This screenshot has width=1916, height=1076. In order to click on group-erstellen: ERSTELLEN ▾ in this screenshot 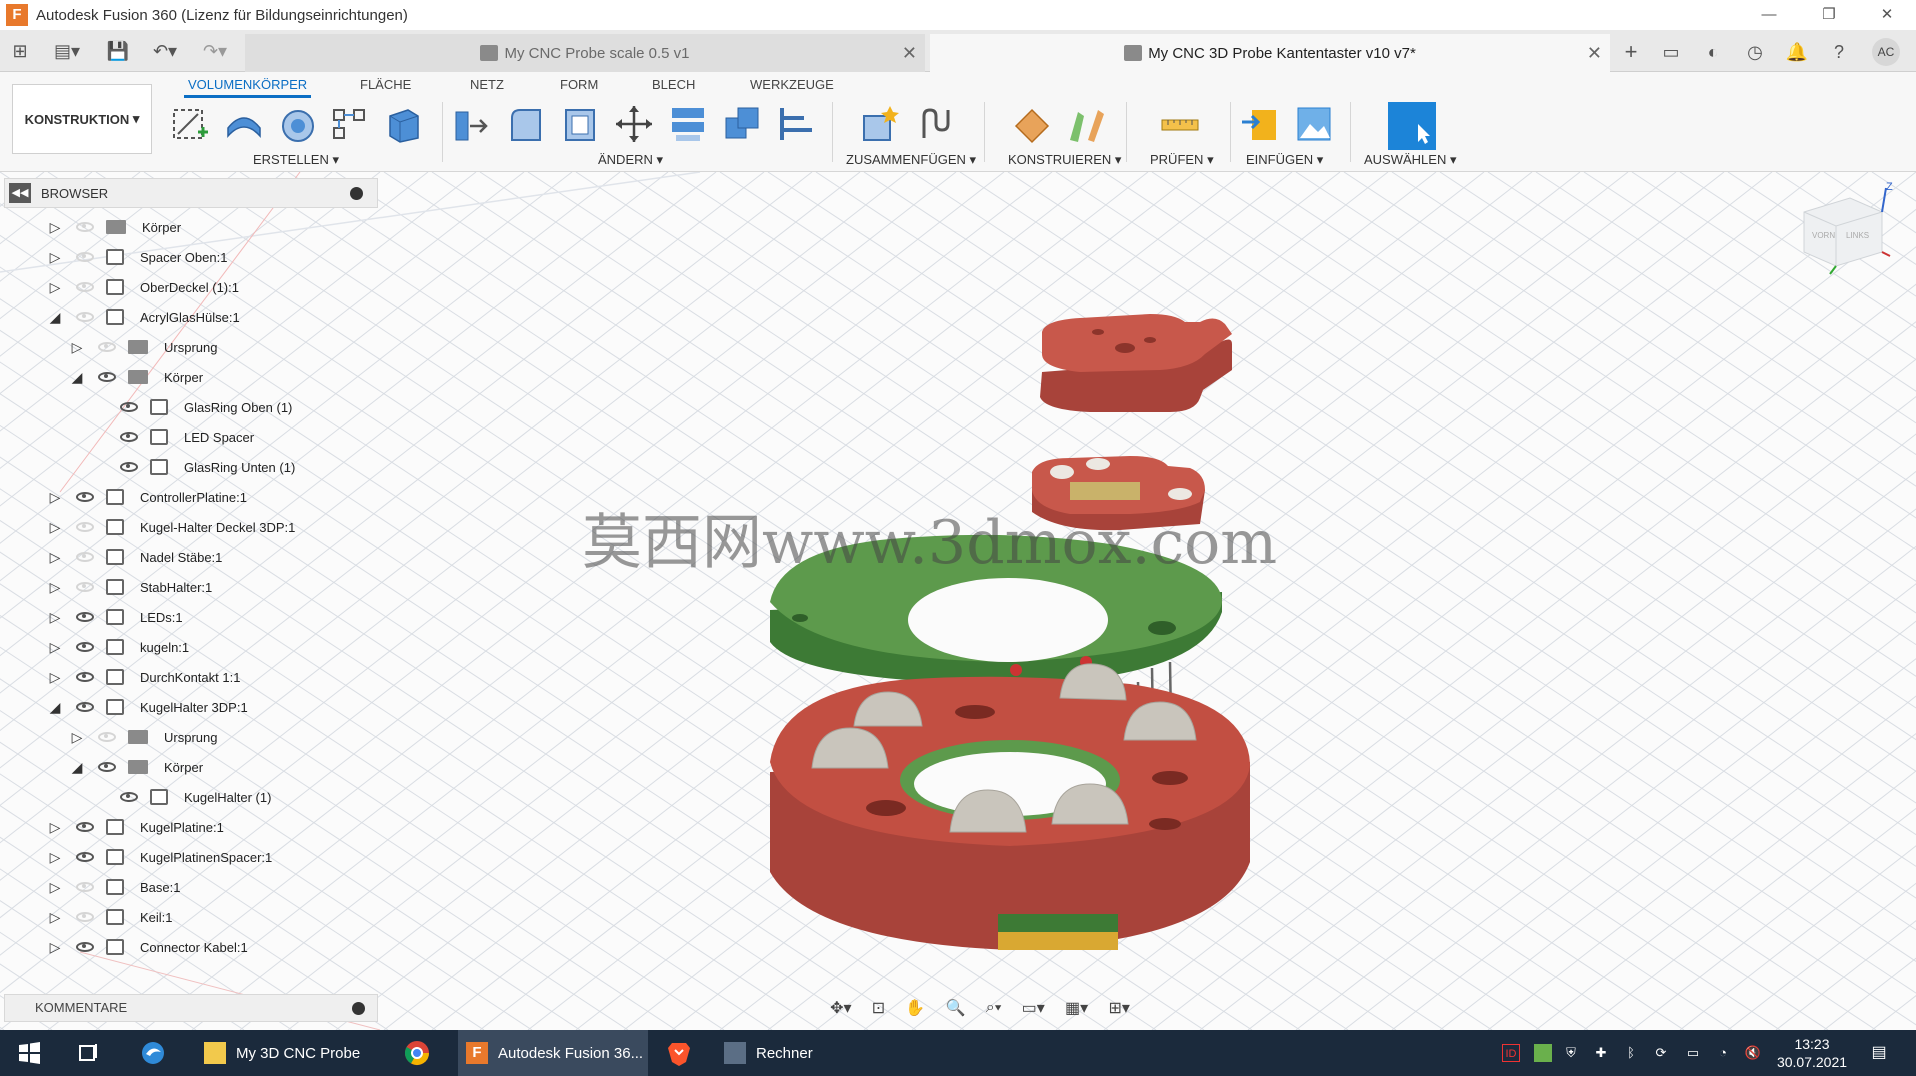, I will do `click(296, 160)`.